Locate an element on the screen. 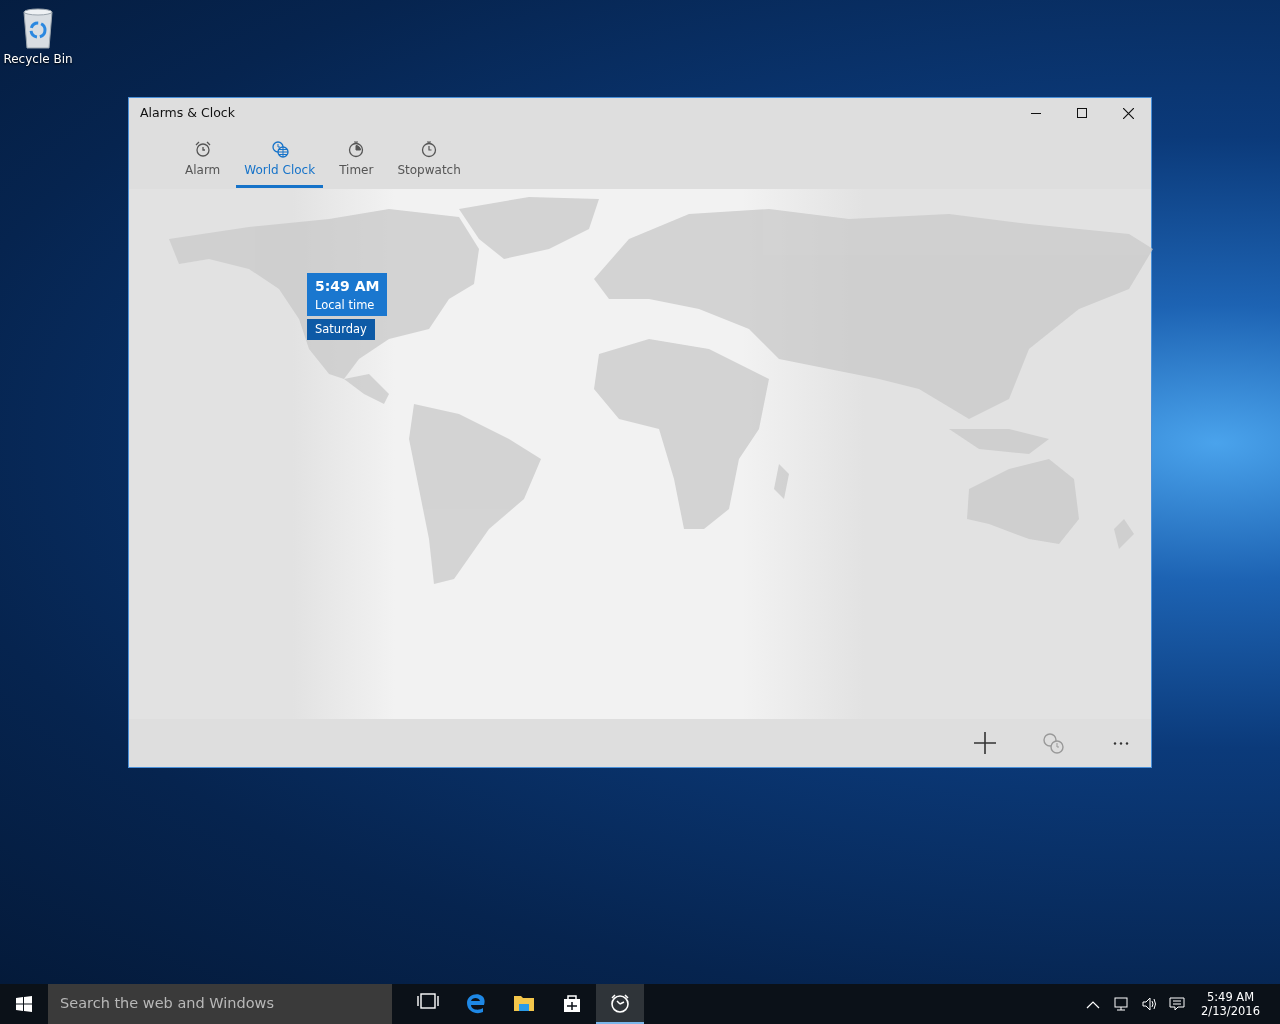  globe-clock-icon is located at coordinates (279, 149).